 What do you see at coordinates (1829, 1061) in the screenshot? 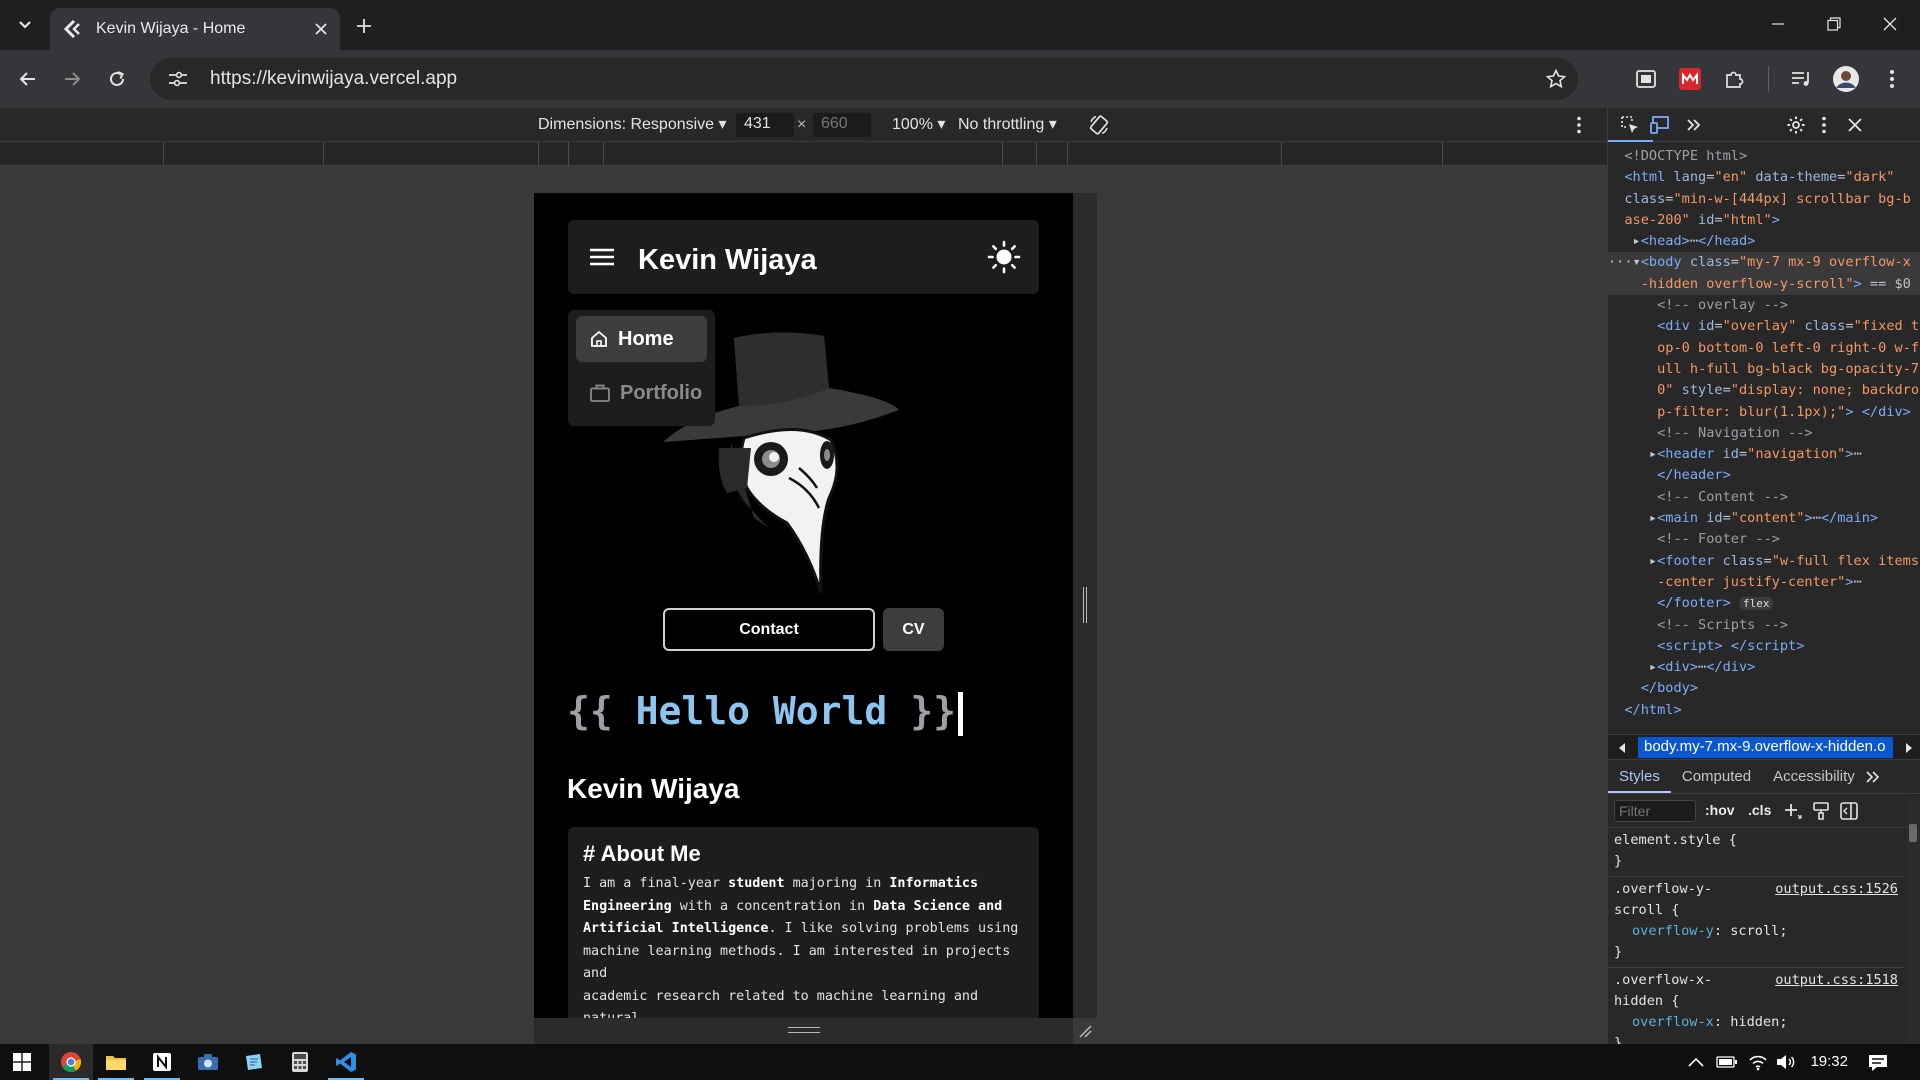
I see `clock: 19:32` at bounding box center [1829, 1061].